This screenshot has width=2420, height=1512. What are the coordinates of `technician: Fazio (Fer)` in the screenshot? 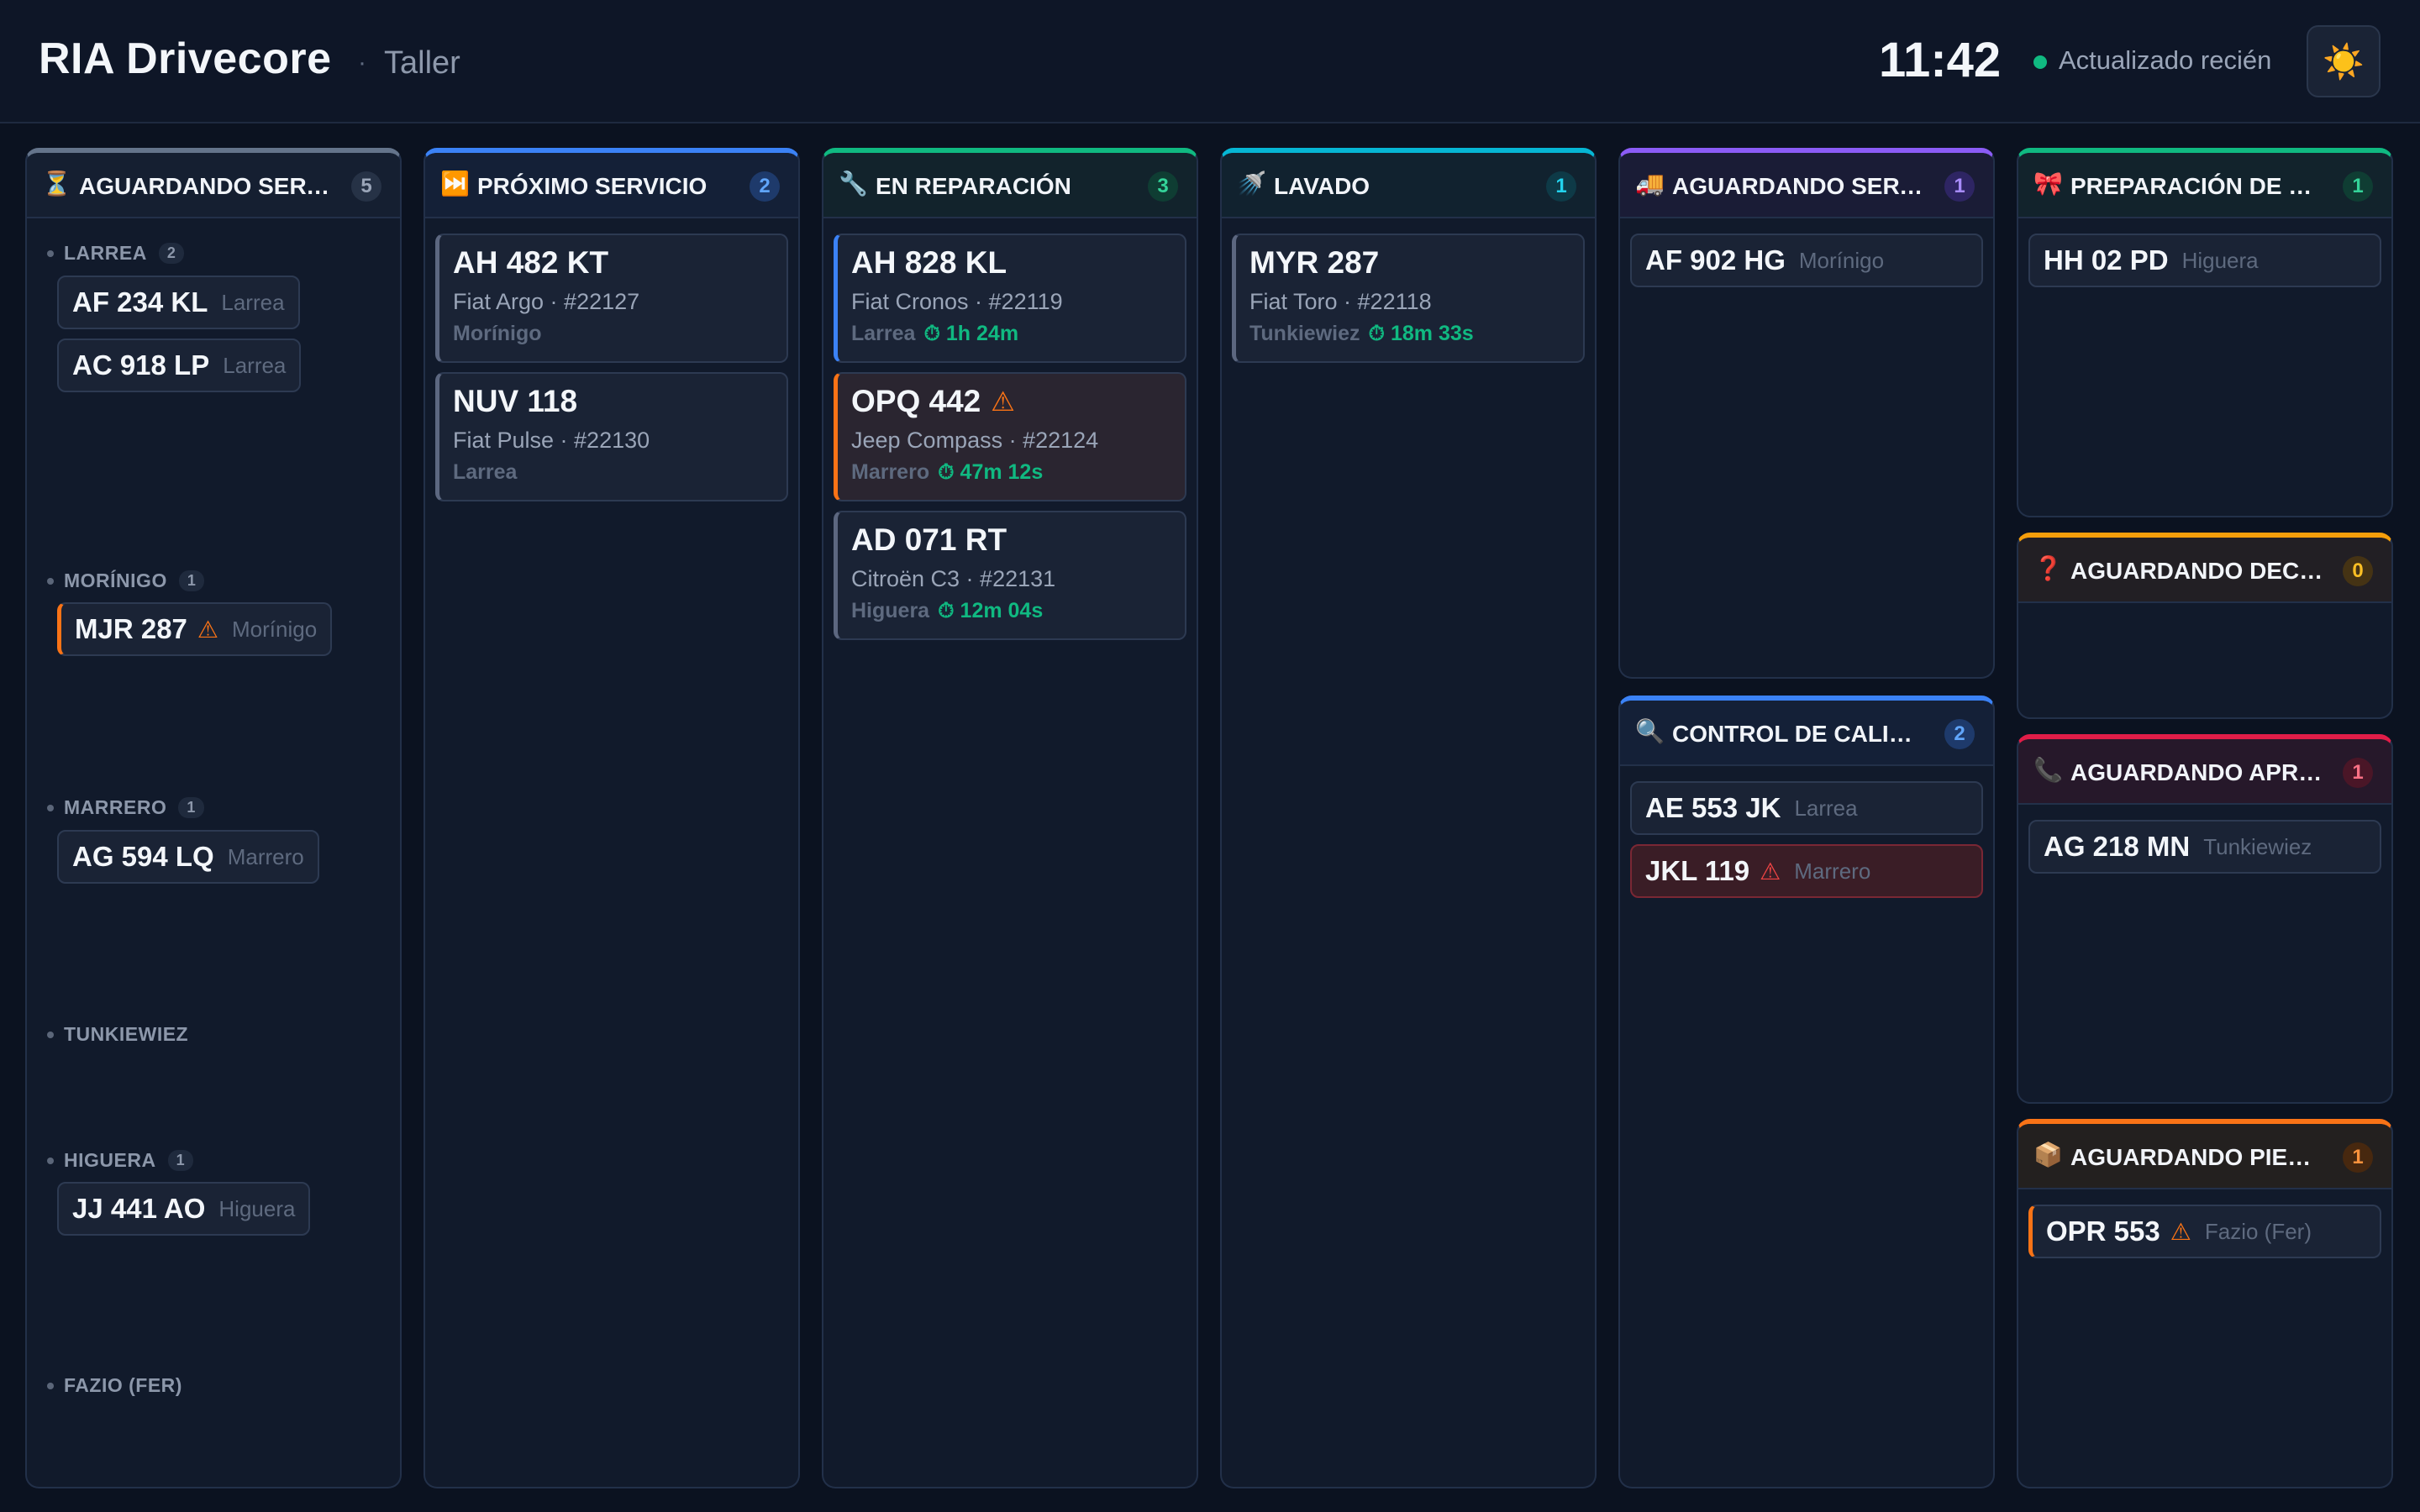 It's located at (2258, 1231).